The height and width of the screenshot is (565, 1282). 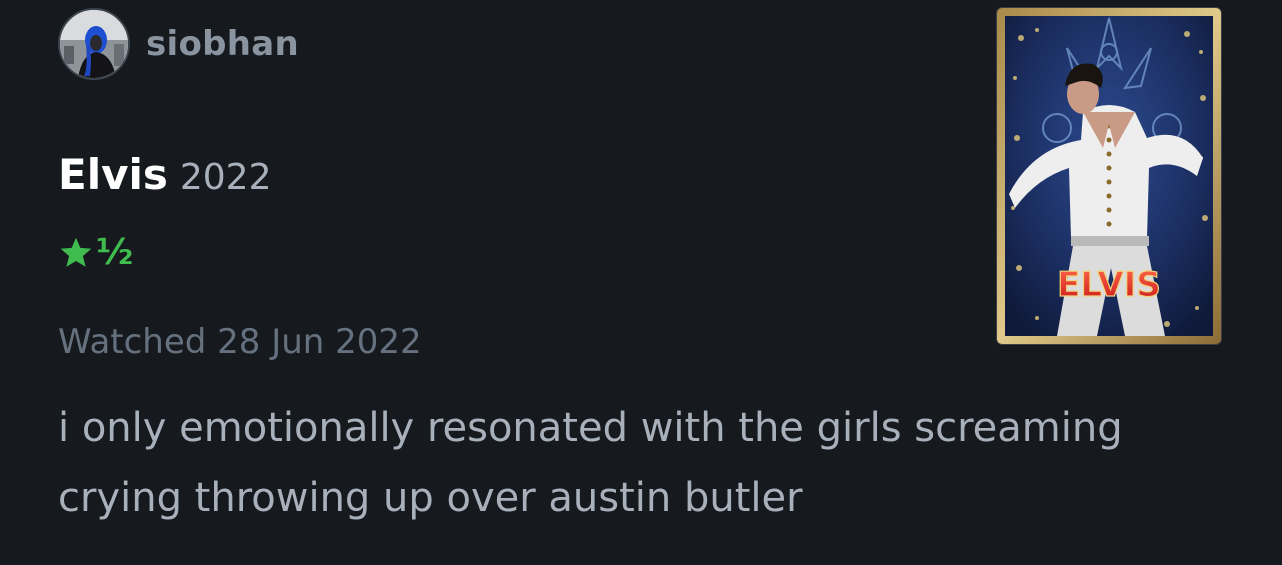 I want to click on film-title-row: Elvis 2022, so click(x=165, y=174).